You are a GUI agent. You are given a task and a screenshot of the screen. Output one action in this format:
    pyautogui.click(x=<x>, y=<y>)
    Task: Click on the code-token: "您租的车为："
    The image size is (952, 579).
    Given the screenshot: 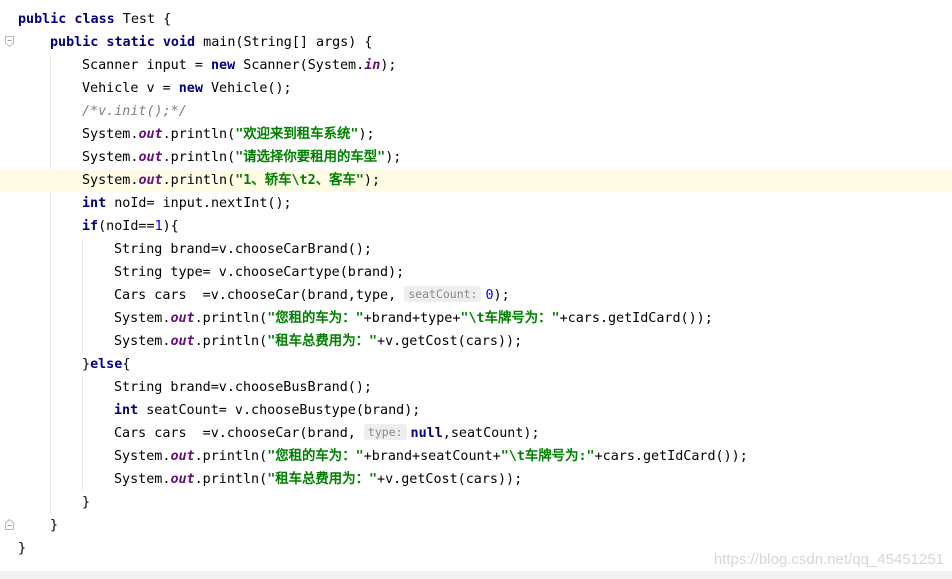 What is the action you would take?
    pyautogui.click(x=315, y=456)
    